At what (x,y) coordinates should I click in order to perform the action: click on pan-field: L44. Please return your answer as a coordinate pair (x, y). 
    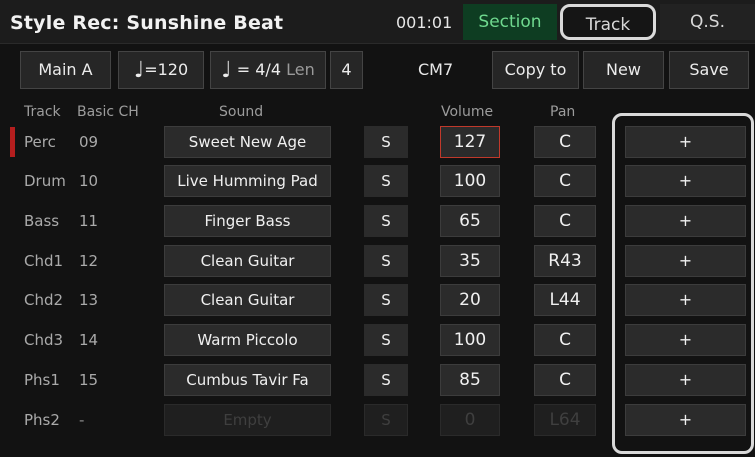
    Looking at the image, I should click on (565, 300).